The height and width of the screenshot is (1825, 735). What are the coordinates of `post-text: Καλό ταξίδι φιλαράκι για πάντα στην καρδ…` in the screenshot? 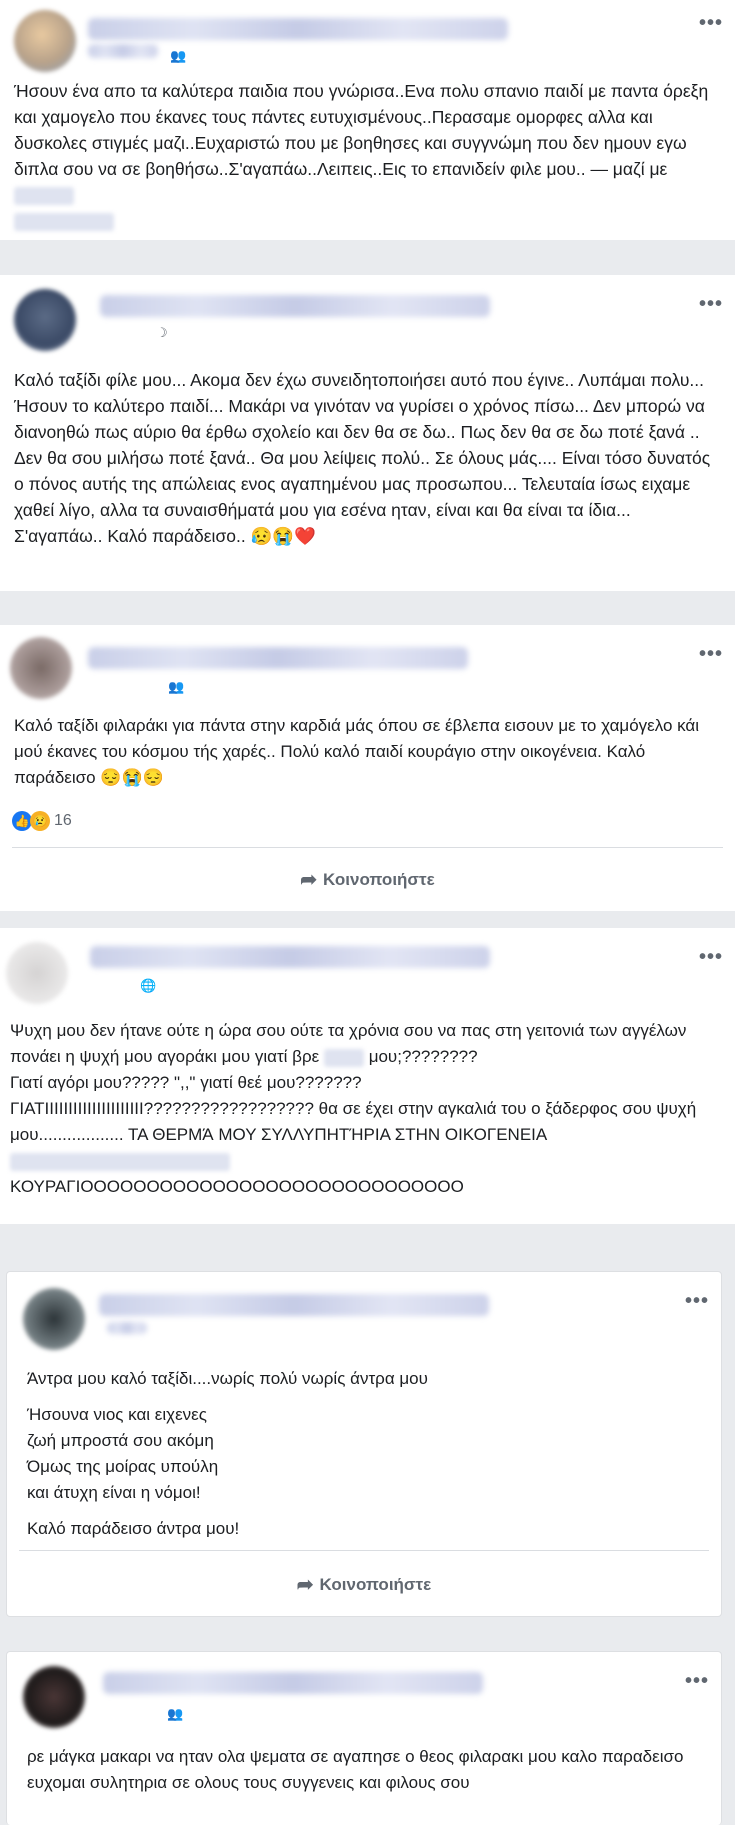 It's located at (367, 752).